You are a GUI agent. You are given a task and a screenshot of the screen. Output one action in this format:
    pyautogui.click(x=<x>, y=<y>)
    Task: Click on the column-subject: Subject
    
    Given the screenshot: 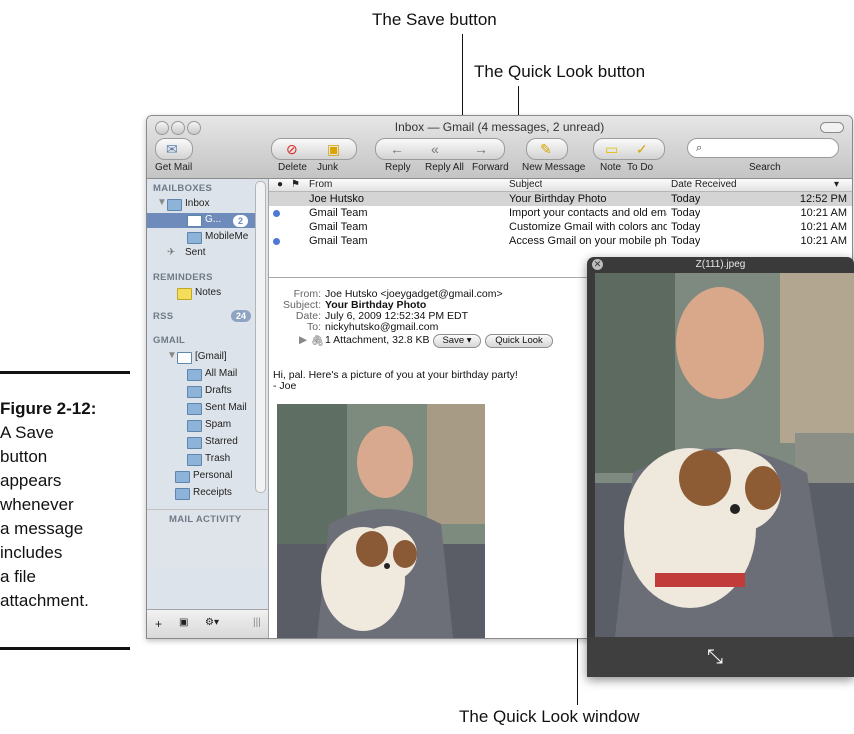 What is the action you would take?
    pyautogui.click(x=525, y=185)
    